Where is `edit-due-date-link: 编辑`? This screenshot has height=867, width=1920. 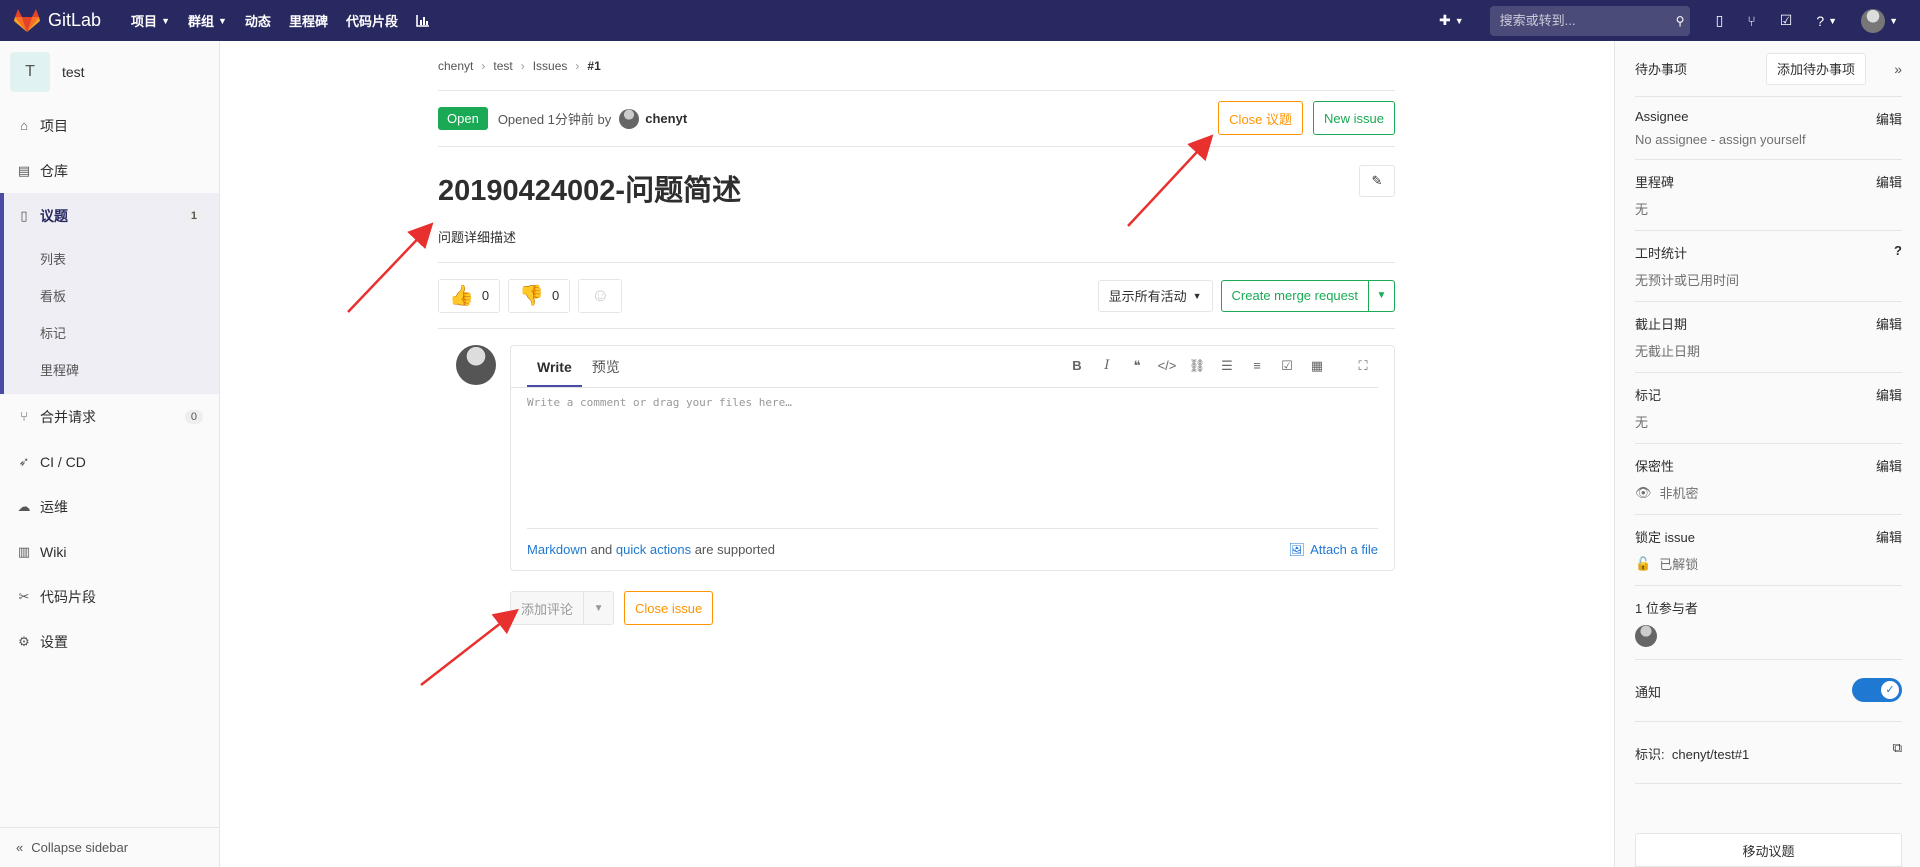 edit-due-date-link: 编辑 is located at coordinates (1889, 323).